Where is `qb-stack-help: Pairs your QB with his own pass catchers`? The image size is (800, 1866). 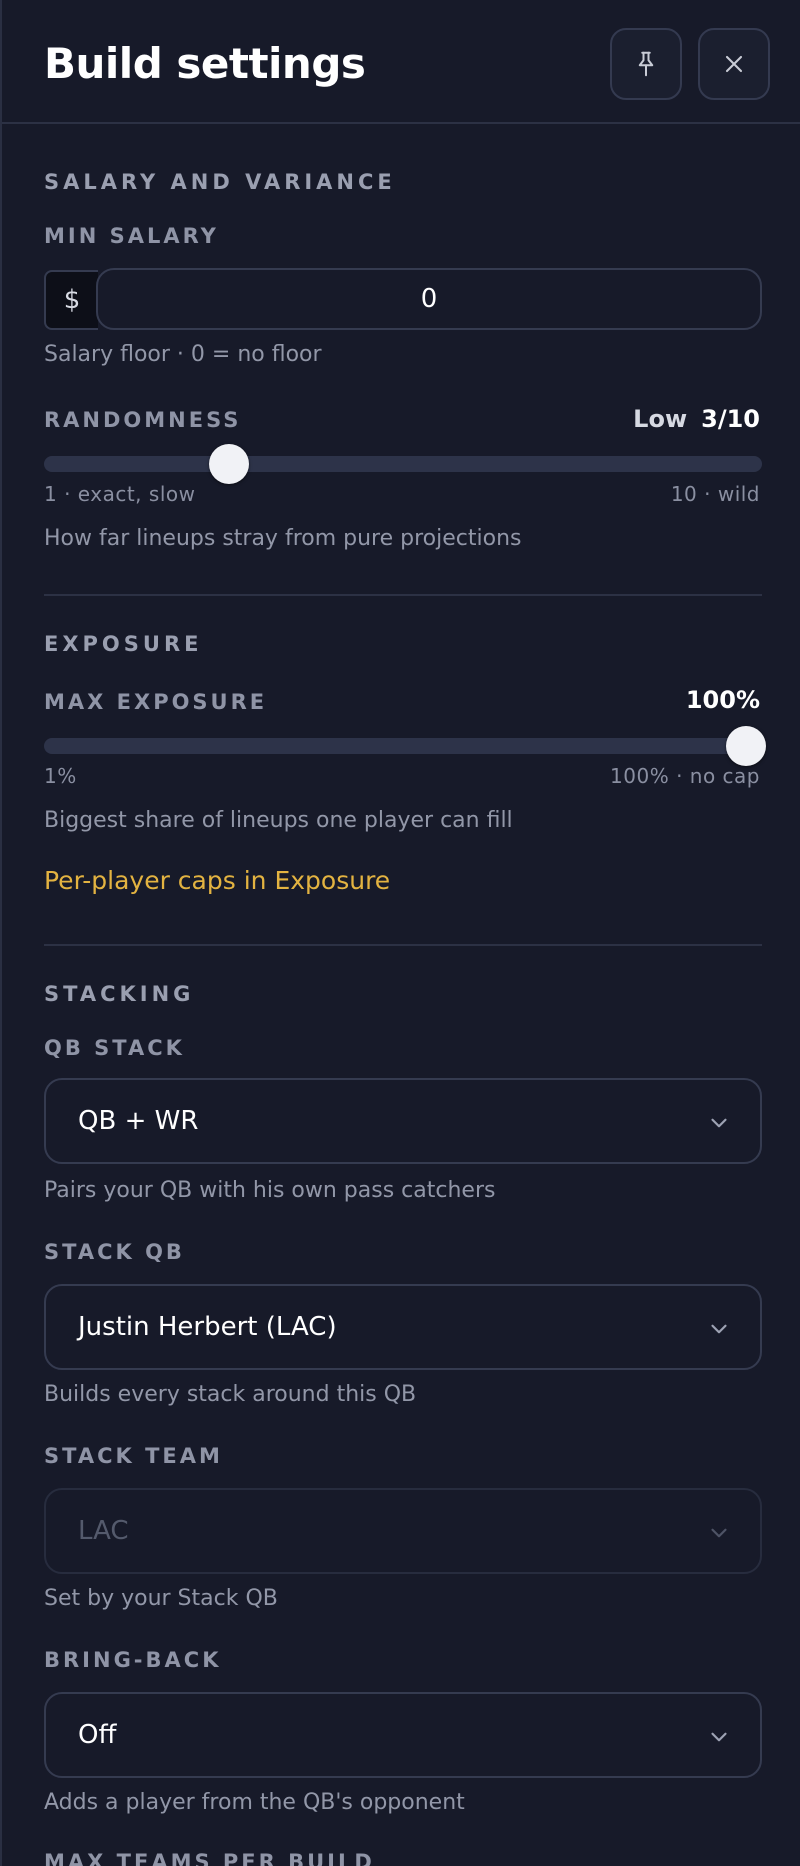
qb-stack-help: Pairs your QB with his own pass catchers is located at coordinates (270, 1190).